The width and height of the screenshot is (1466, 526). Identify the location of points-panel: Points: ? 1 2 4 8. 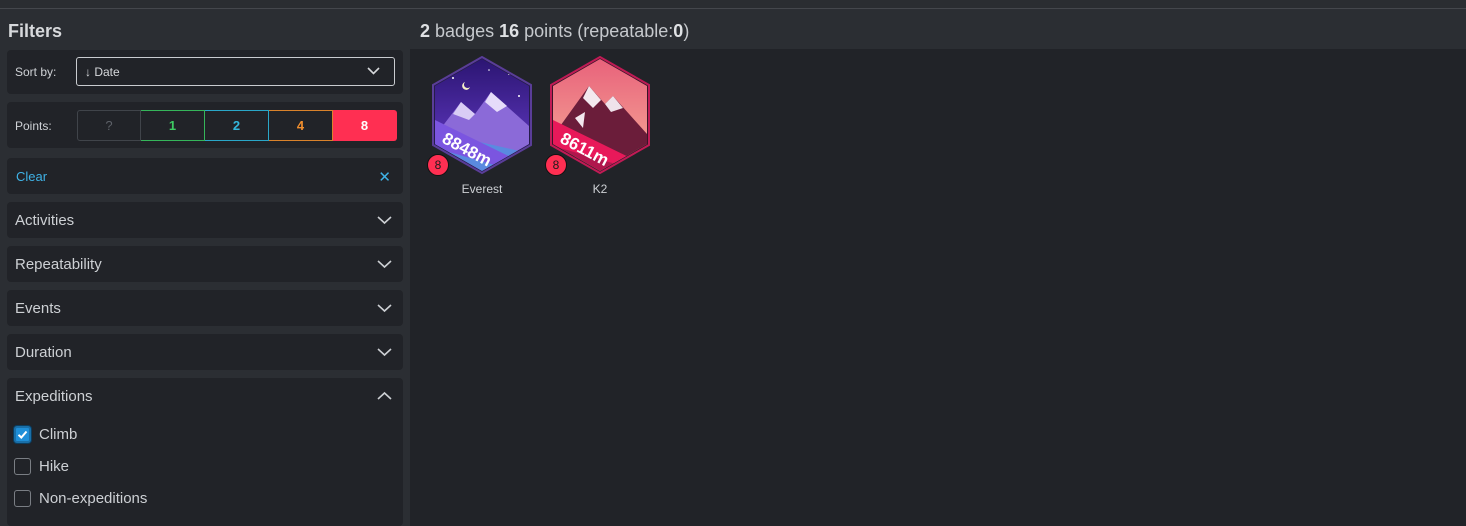
(205, 125).